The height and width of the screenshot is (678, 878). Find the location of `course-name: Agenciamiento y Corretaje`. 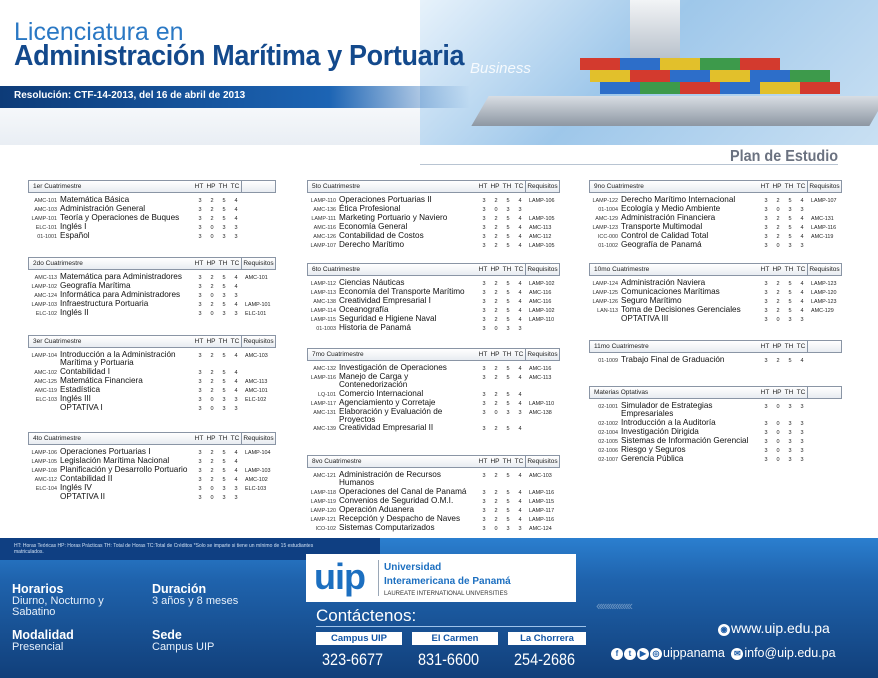

course-name: Agenciamiento y Corretaje is located at coordinates (387, 402).